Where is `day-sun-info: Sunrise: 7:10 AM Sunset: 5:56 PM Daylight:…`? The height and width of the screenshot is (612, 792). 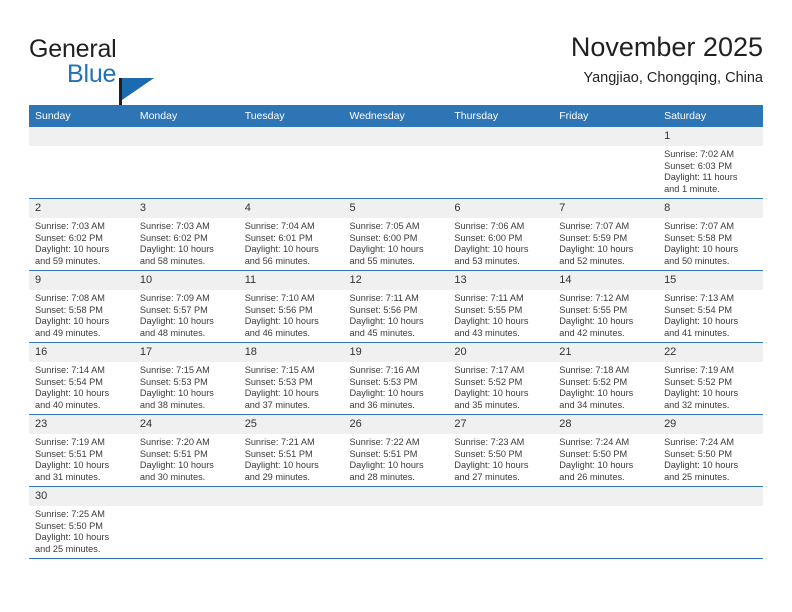 day-sun-info: Sunrise: 7:10 AM Sunset: 5:56 PM Daylight:… is located at coordinates (291, 314).